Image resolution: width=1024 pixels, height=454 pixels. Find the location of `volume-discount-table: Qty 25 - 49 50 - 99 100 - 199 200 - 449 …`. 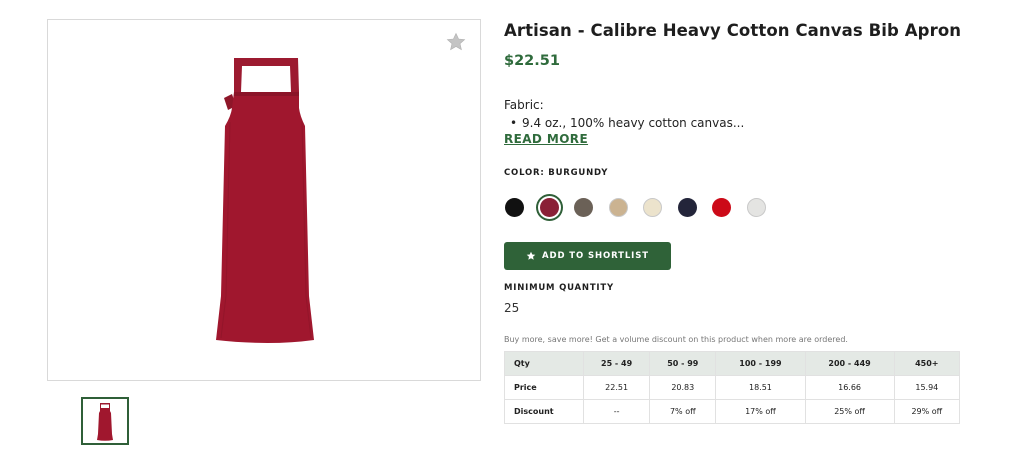

volume-discount-table: Qty 25 - 49 50 - 99 100 - 199 200 - 449 … is located at coordinates (732, 387).